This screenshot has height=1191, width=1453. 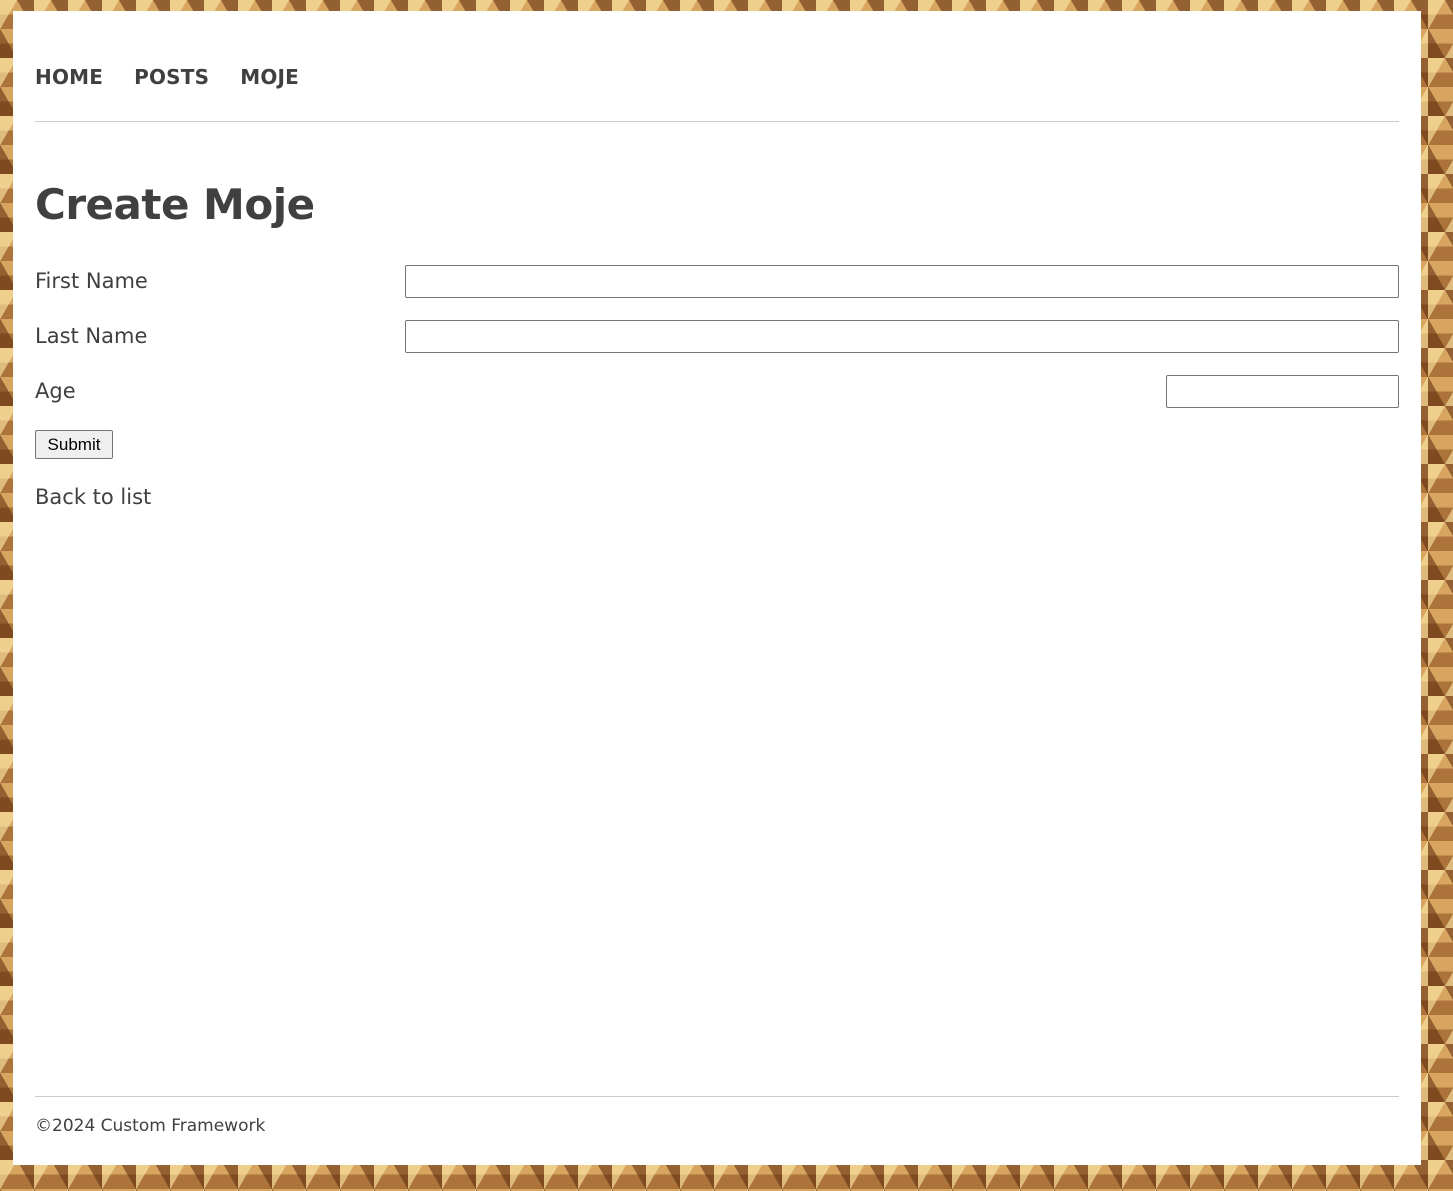 What do you see at coordinates (150, 1126) in the screenshot?
I see `footer-copyright: ©2024 Custom Framework` at bounding box center [150, 1126].